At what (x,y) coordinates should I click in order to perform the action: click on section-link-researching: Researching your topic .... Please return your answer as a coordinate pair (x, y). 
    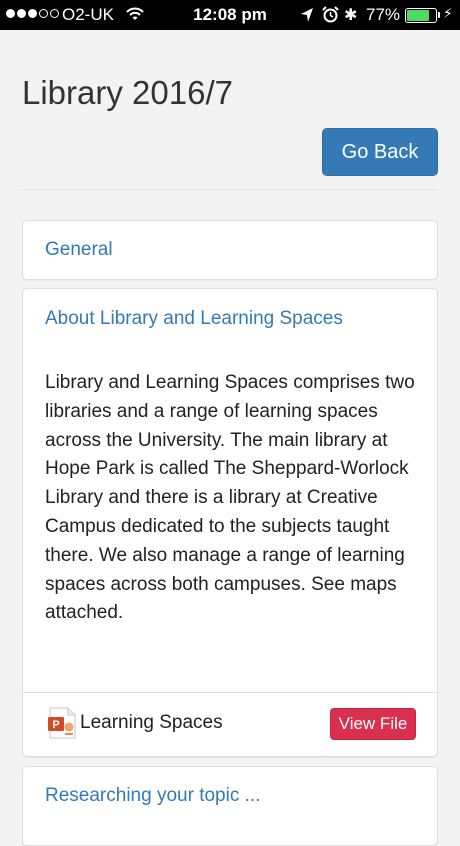
    Looking at the image, I should click on (152, 796).